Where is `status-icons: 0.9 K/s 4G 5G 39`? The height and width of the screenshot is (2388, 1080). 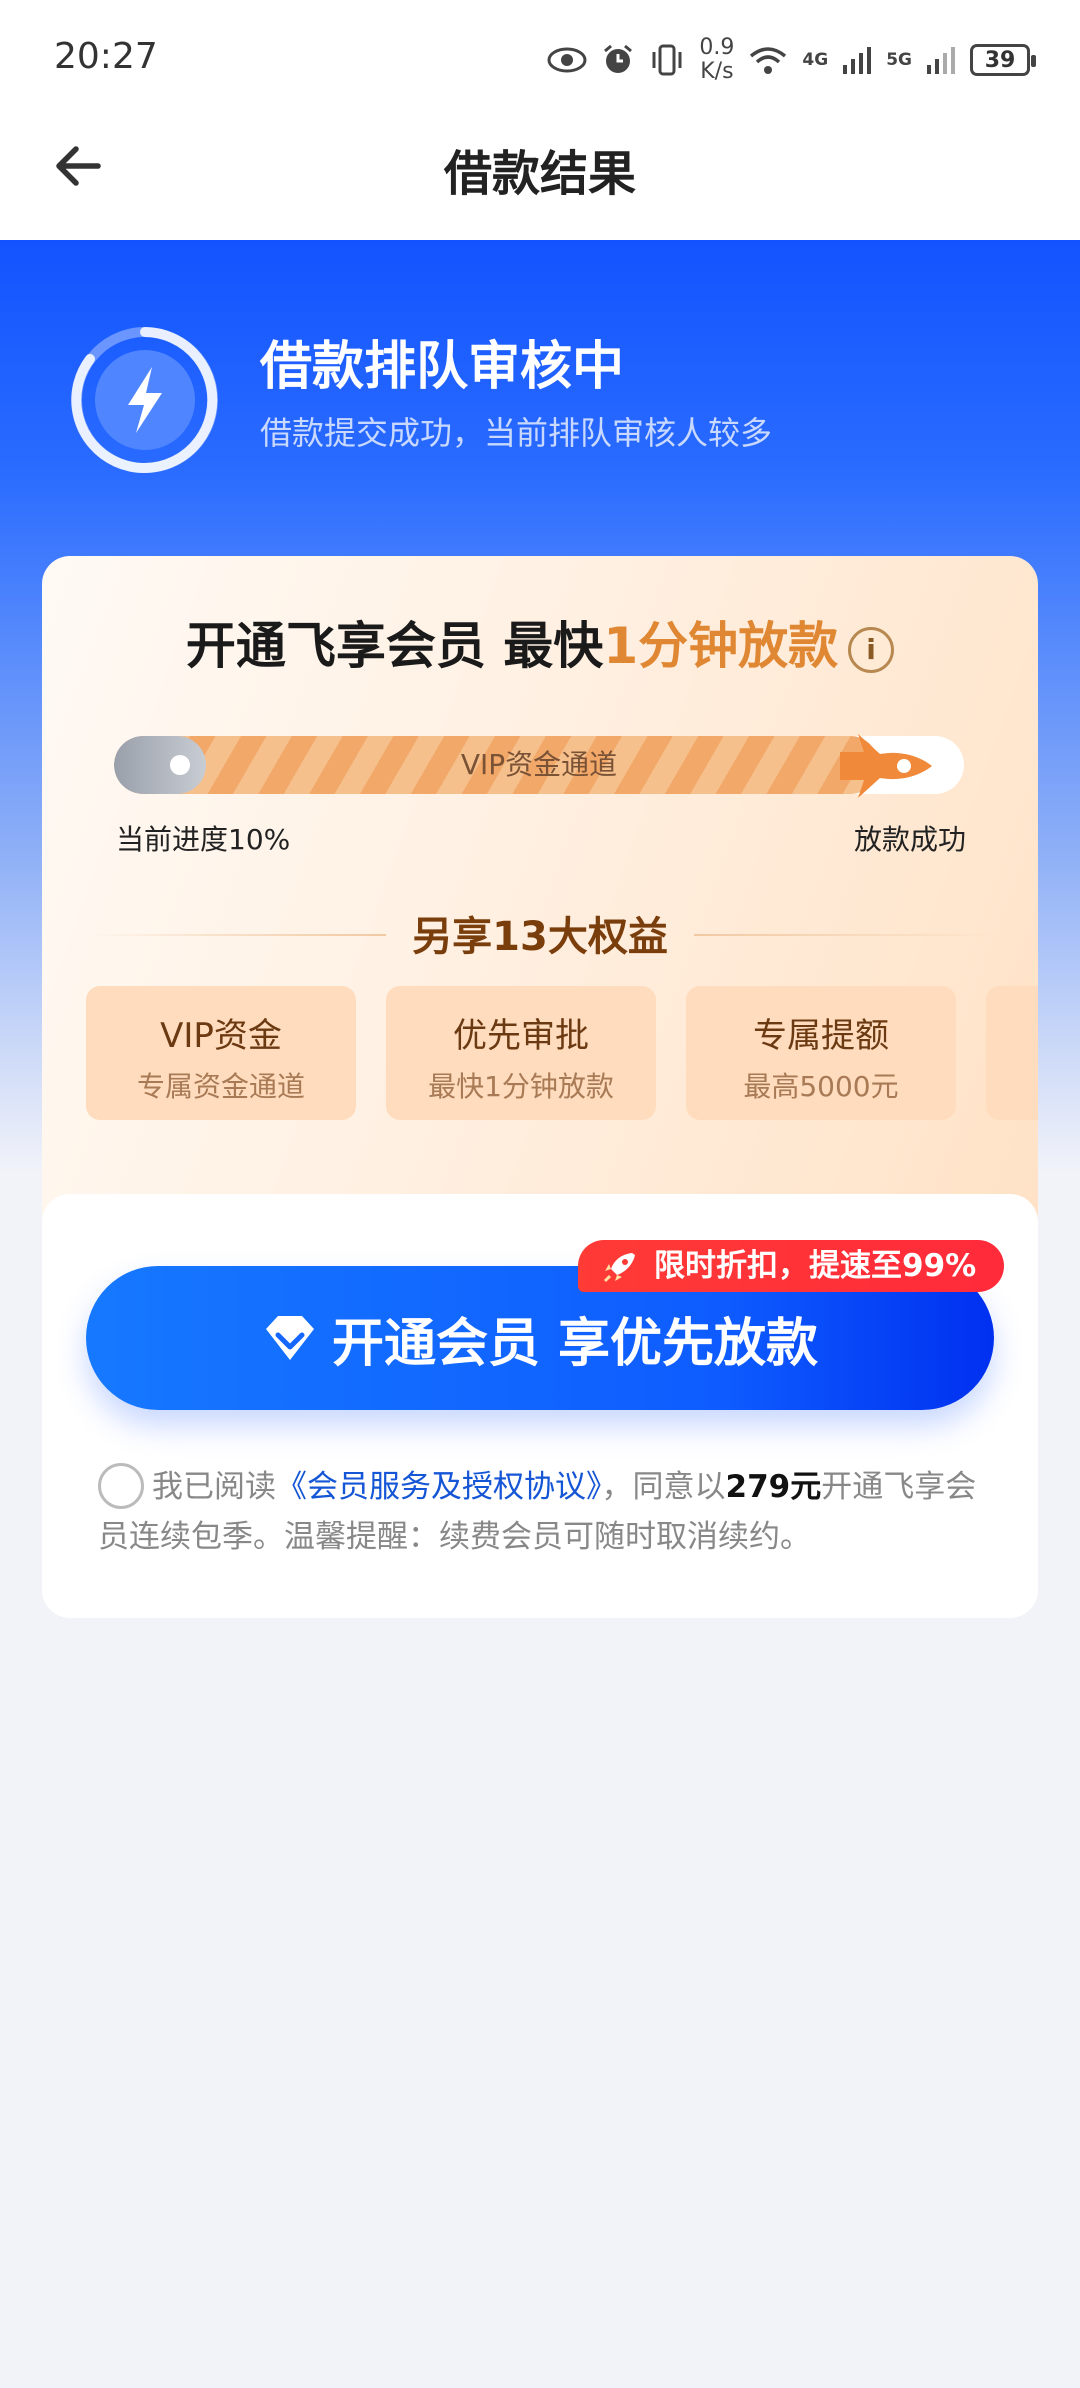
status-icons: 0.9 K/s 4G 5G 39 is located at coordinates (791, 60).